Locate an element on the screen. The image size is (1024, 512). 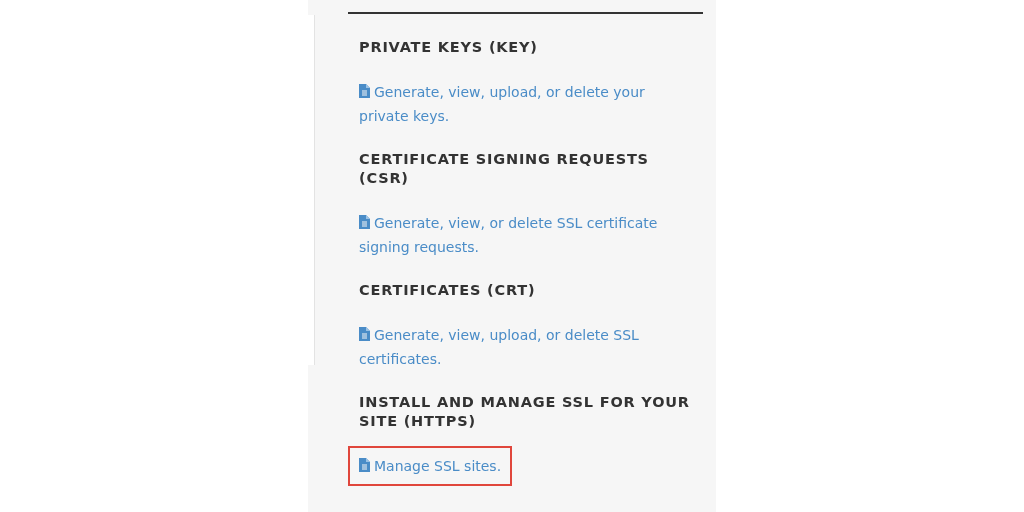
section-heading: PRIVATE KEYS (KEY) is located at coordinates (449, 47).